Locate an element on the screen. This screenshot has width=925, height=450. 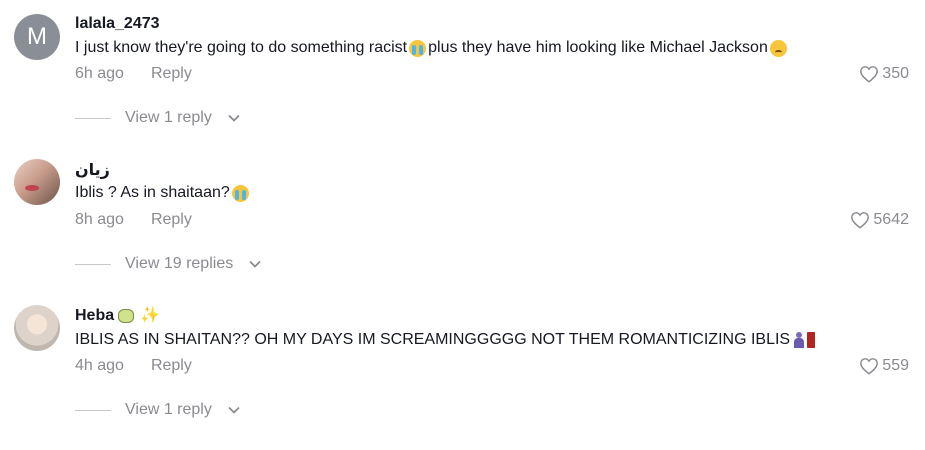
avatar-letter: M is located at coordinates (37, 36).